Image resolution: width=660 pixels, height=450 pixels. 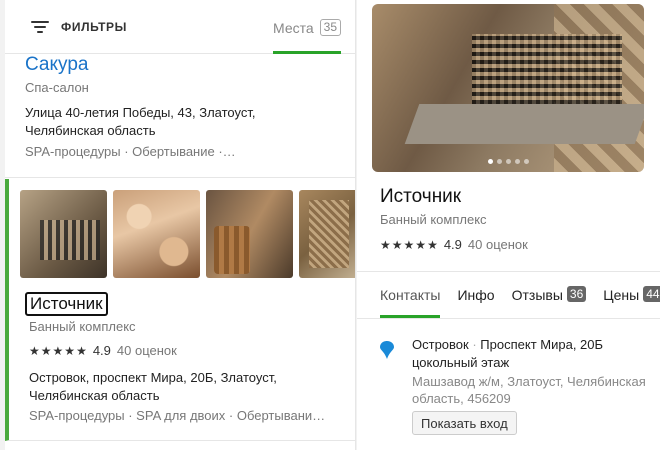 What do you see at coordinates (433, 219) in the screenshot?
I see `detail-category: Банный комплекс` at bounding box center [433, 219].